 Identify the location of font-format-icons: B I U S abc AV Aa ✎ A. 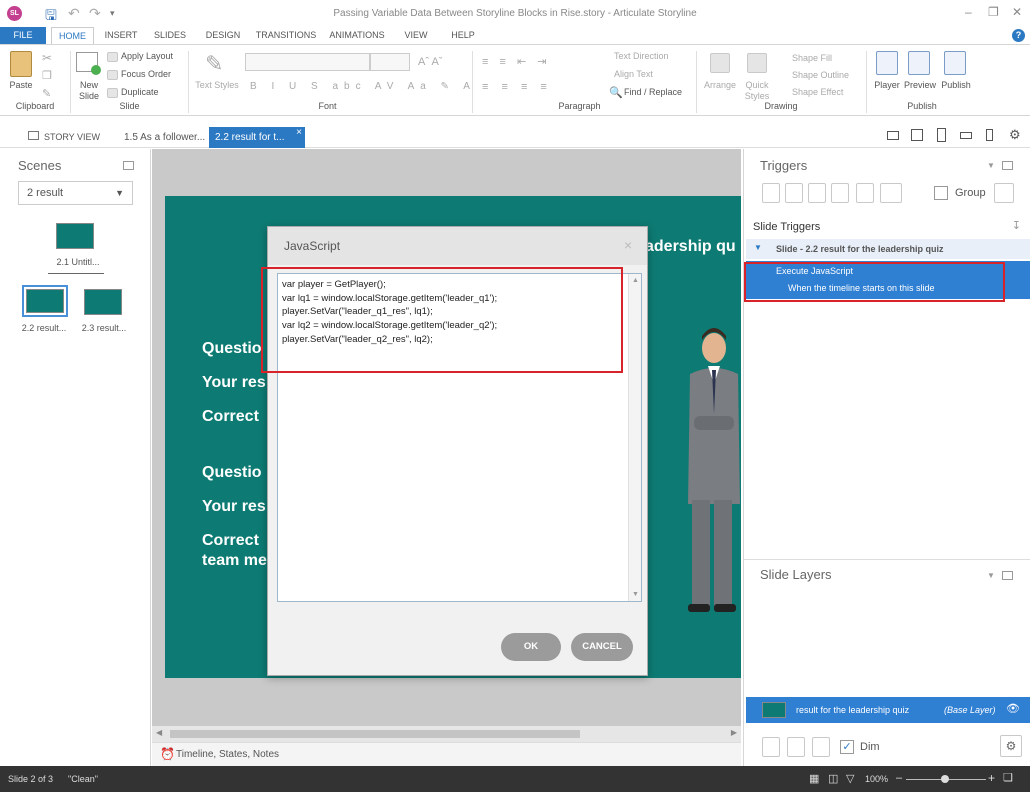
(363, 86).